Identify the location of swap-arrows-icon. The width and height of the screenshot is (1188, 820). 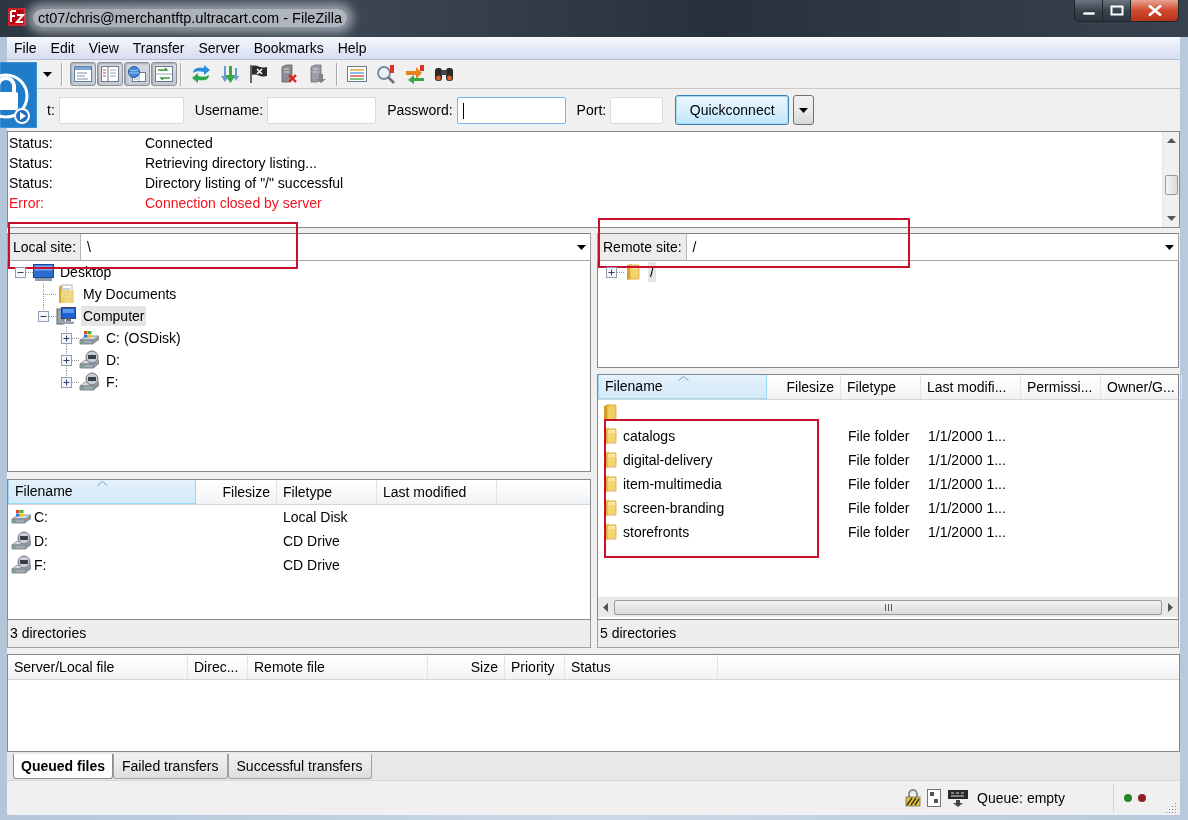
(415, 74).